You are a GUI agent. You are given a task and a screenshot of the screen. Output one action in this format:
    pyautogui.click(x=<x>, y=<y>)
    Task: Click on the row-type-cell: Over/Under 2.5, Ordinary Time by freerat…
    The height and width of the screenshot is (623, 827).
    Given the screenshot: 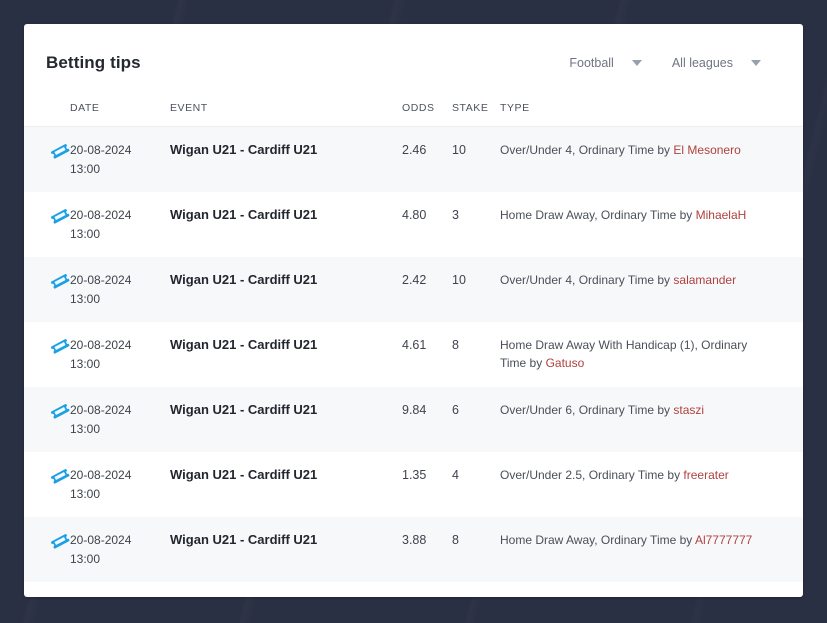 What is the action you would take?
    pyautogui.click(x=651, y=484)
    